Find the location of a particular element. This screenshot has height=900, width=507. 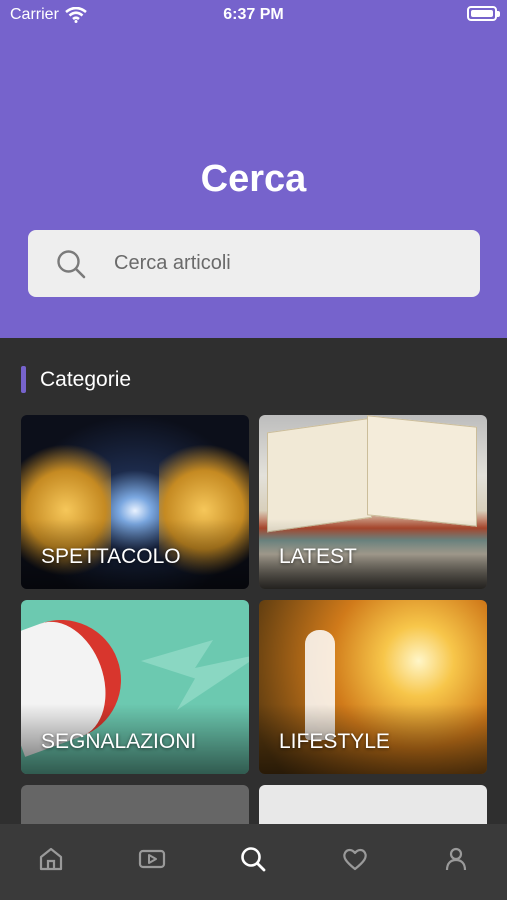

tab-home is located at coordinates (51, 859).